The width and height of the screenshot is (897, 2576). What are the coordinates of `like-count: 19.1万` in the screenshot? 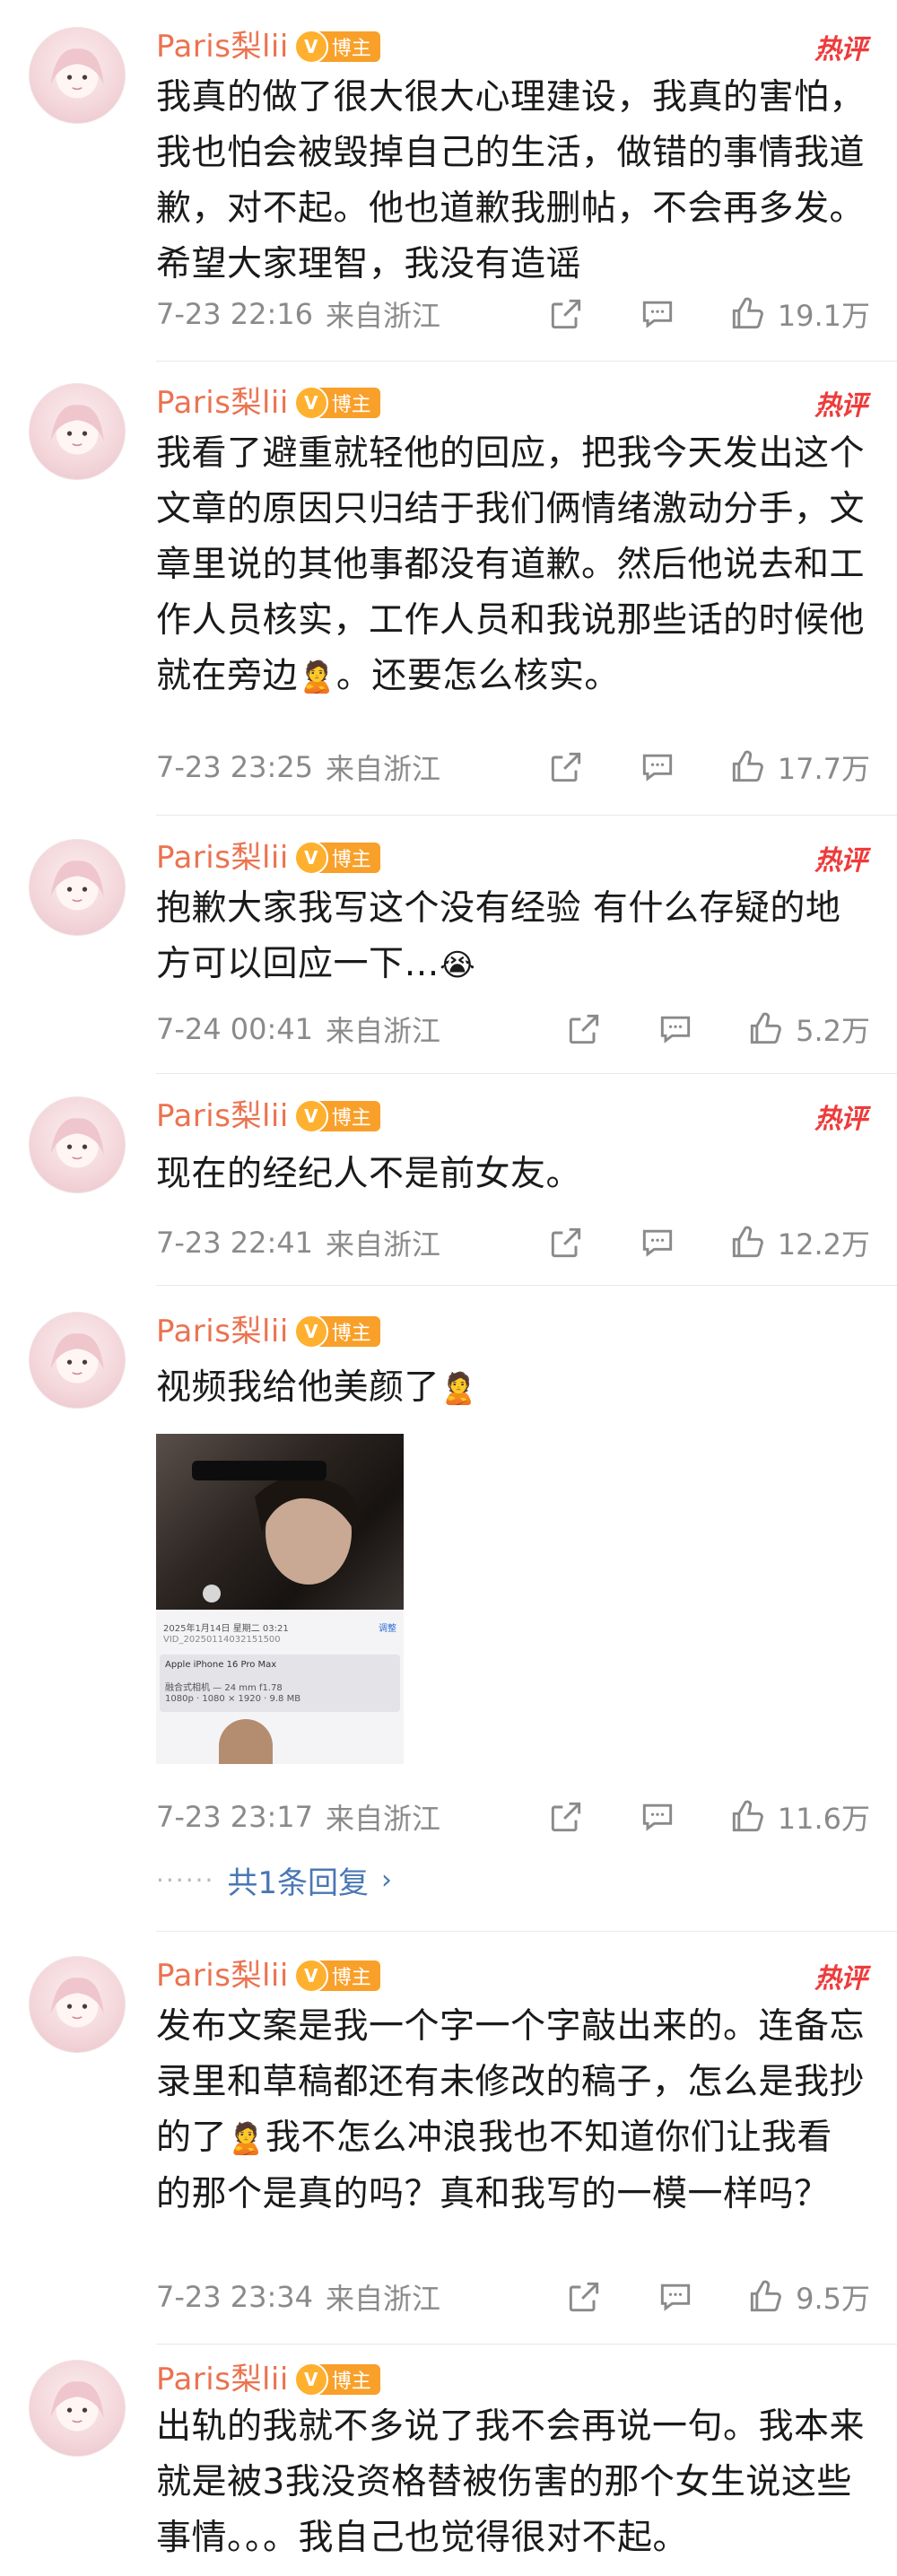 It's located at (823, 316).